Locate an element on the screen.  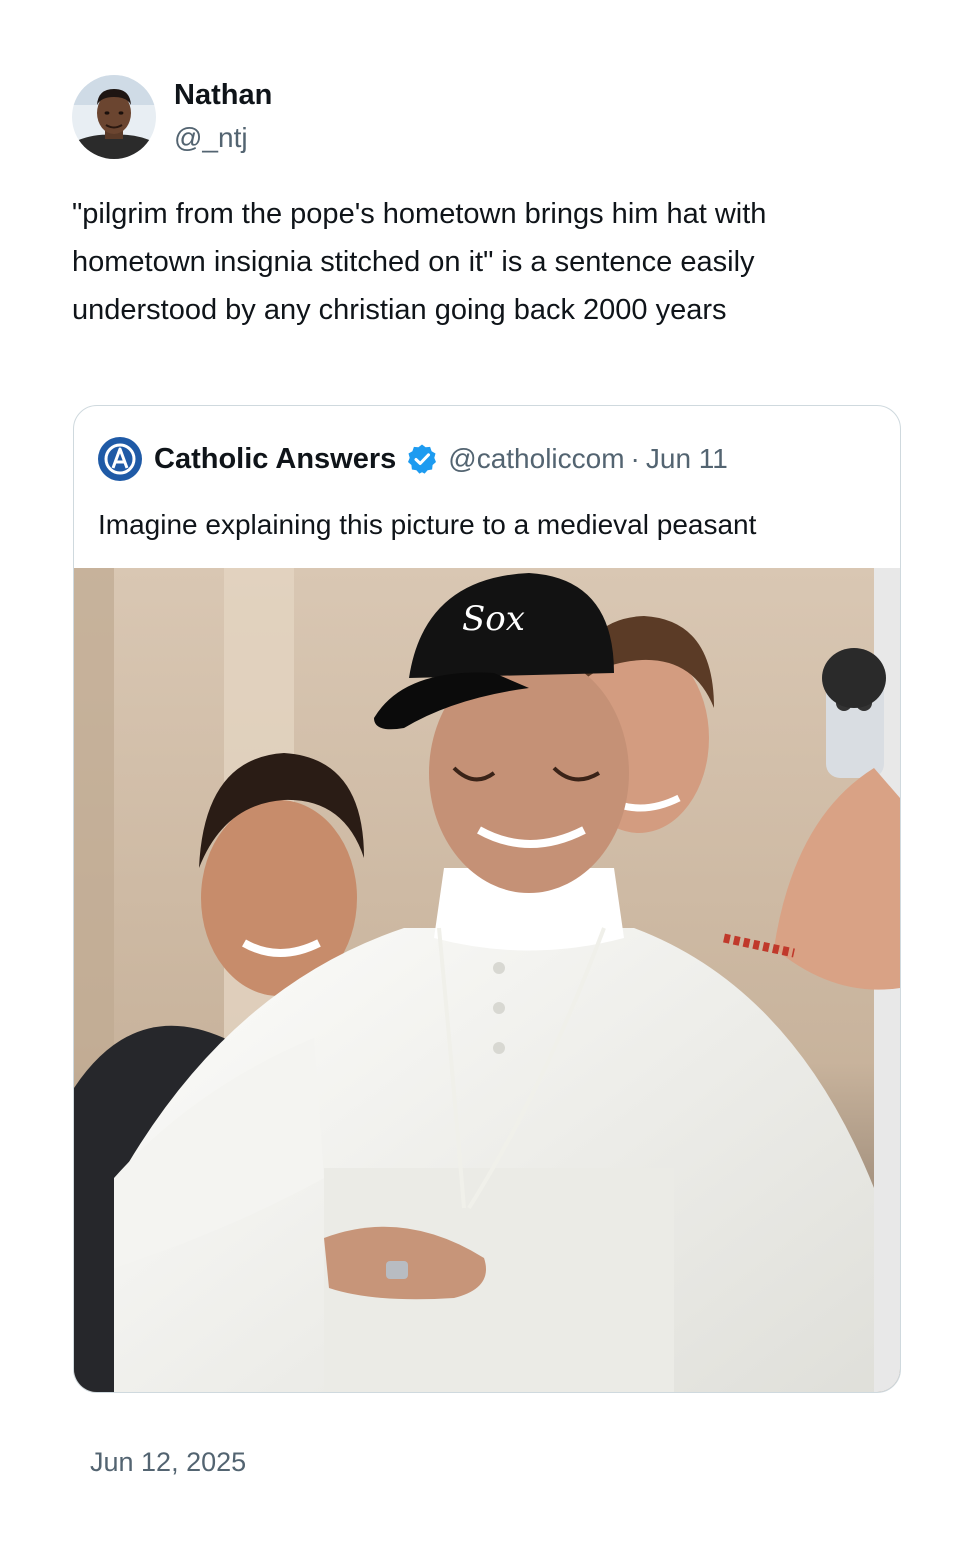
author-display-name: Nathan is located at coordinates (223, 95).